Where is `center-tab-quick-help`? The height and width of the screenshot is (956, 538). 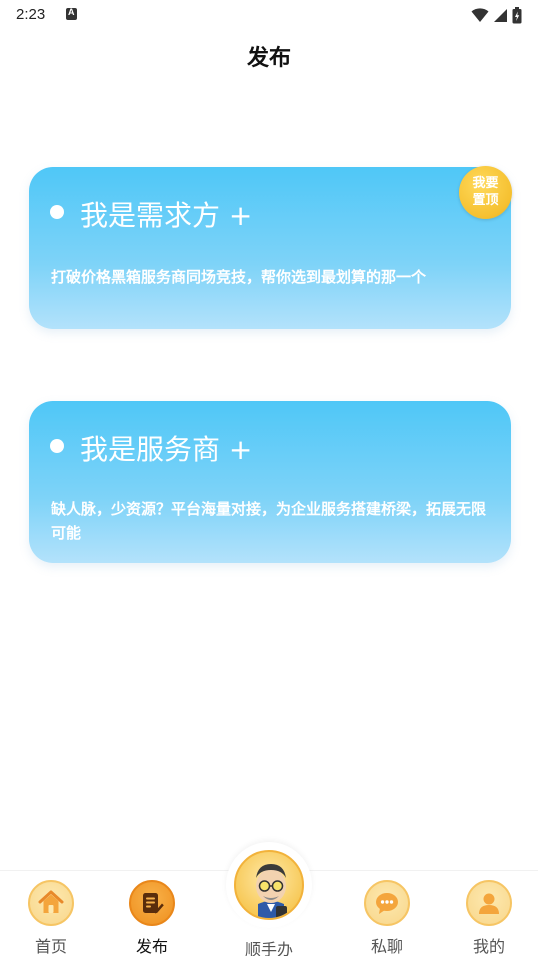
center-tab-quick-help is located at coordinates (269, 885).